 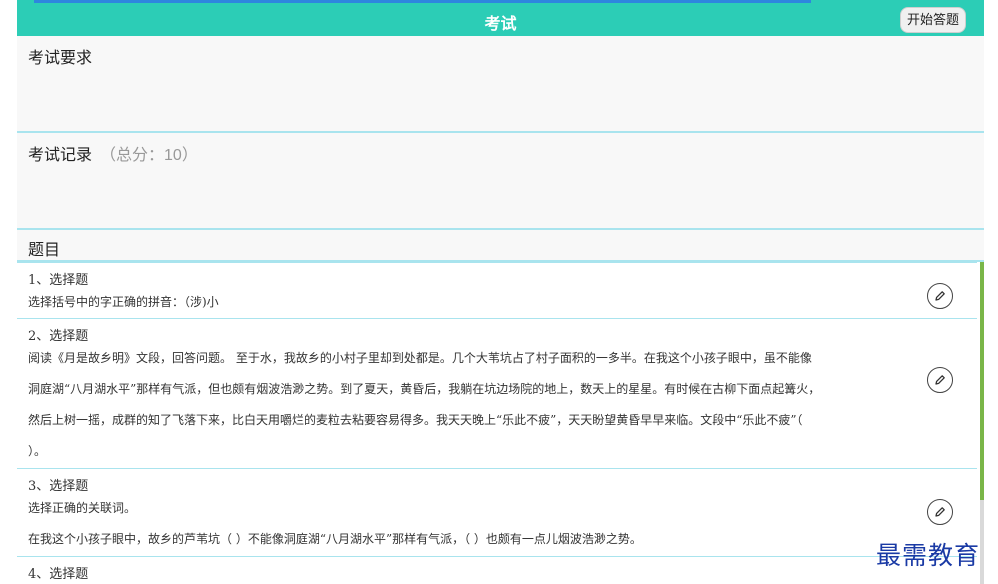 I want to click on question-list-scrollbar, so click(x=982, y=423).